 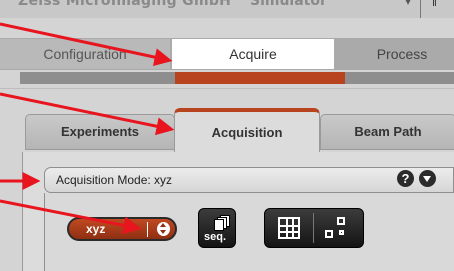 I want to click on positions-icon, so click(x=338, y=229).